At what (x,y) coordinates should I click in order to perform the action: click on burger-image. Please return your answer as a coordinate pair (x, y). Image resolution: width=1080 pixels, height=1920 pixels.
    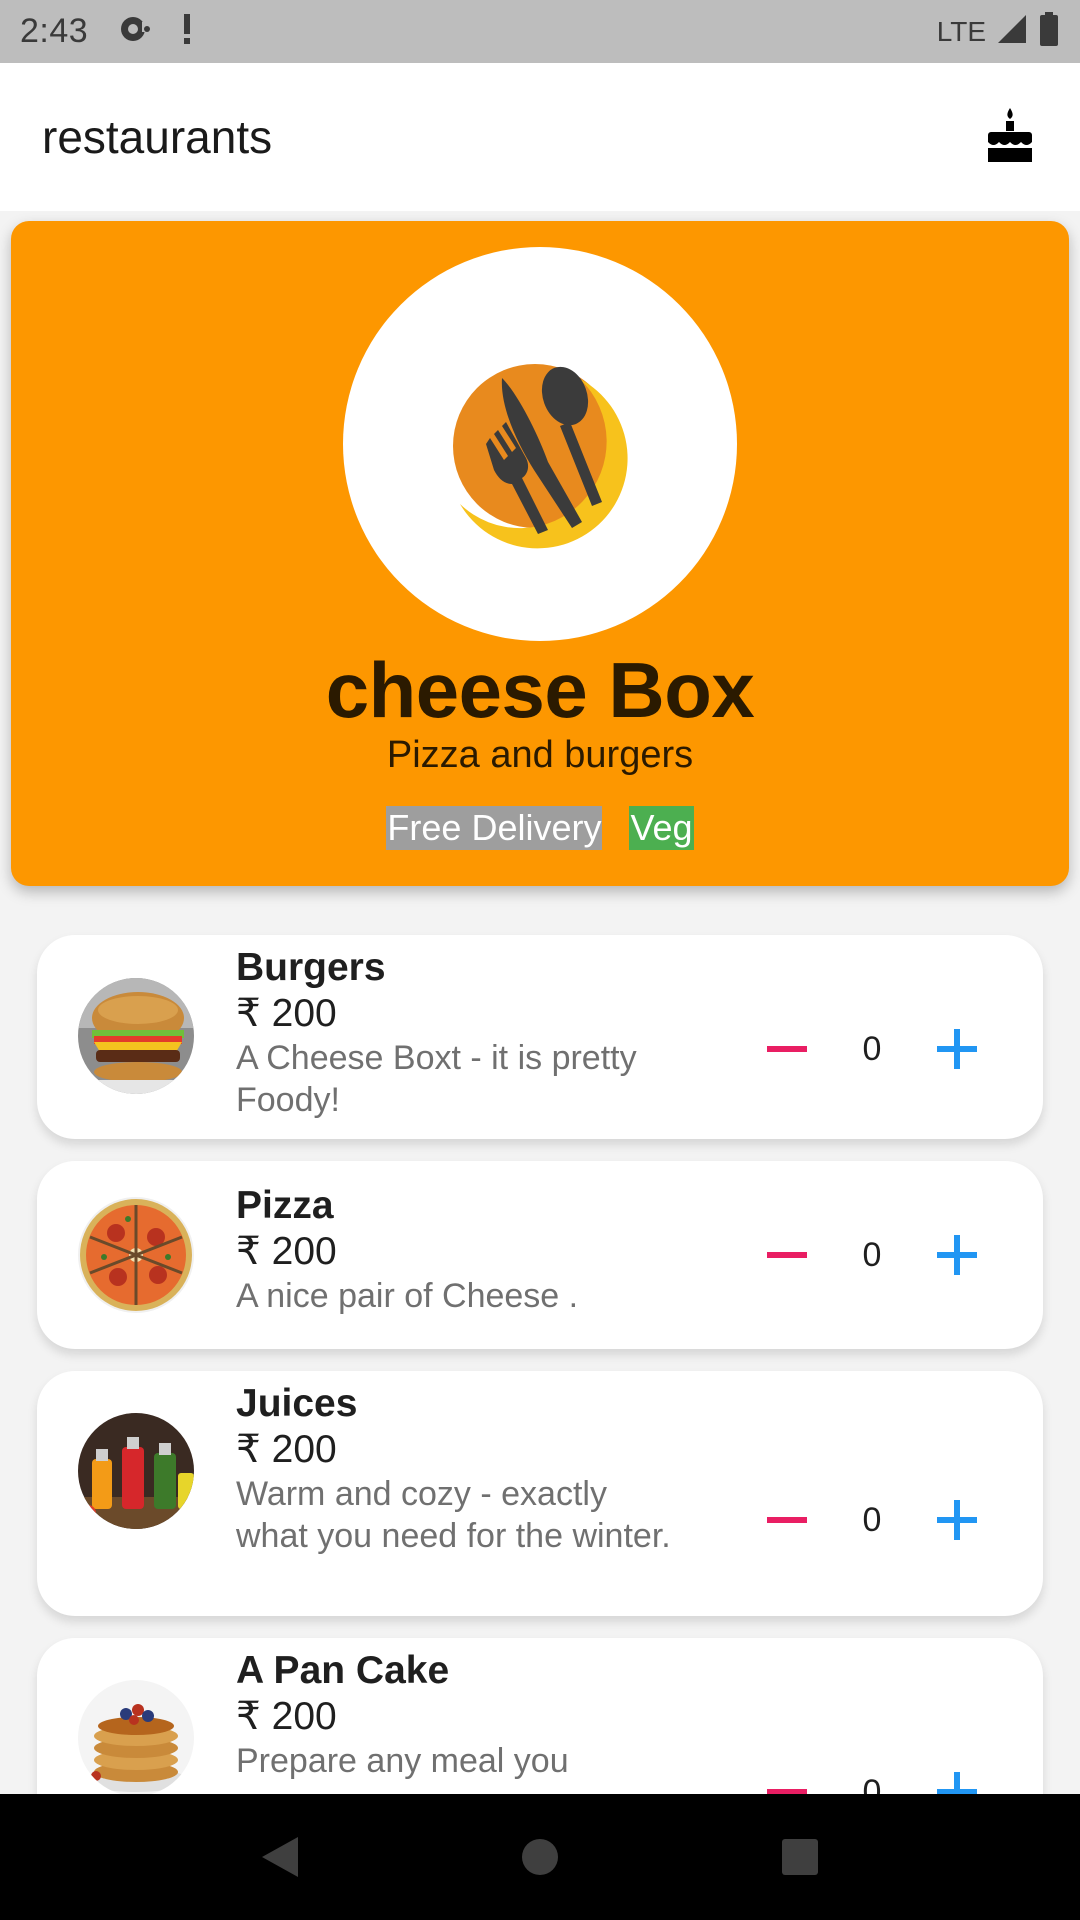
    Looking at the image, I should click on (136, 1036).